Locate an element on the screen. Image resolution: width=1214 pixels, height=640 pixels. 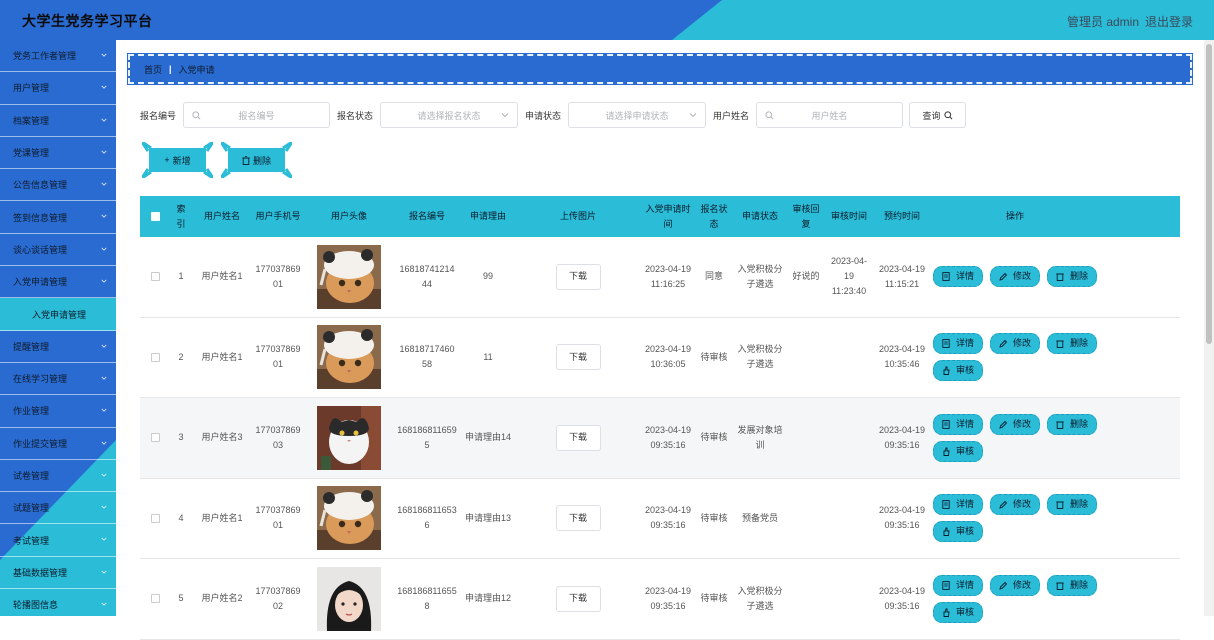
logout-link: 退出登录 is located at coordinates (1169, 21).